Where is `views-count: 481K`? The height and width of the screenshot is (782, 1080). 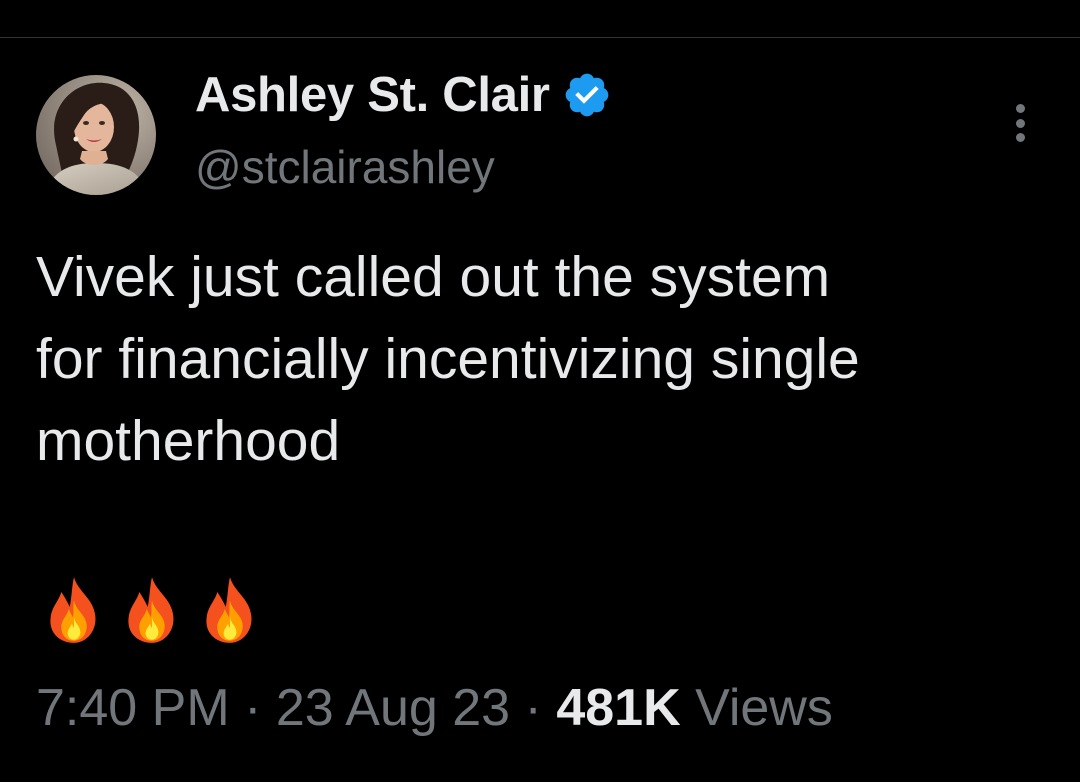
views-count: 481K is located at coordinates (618, 708).